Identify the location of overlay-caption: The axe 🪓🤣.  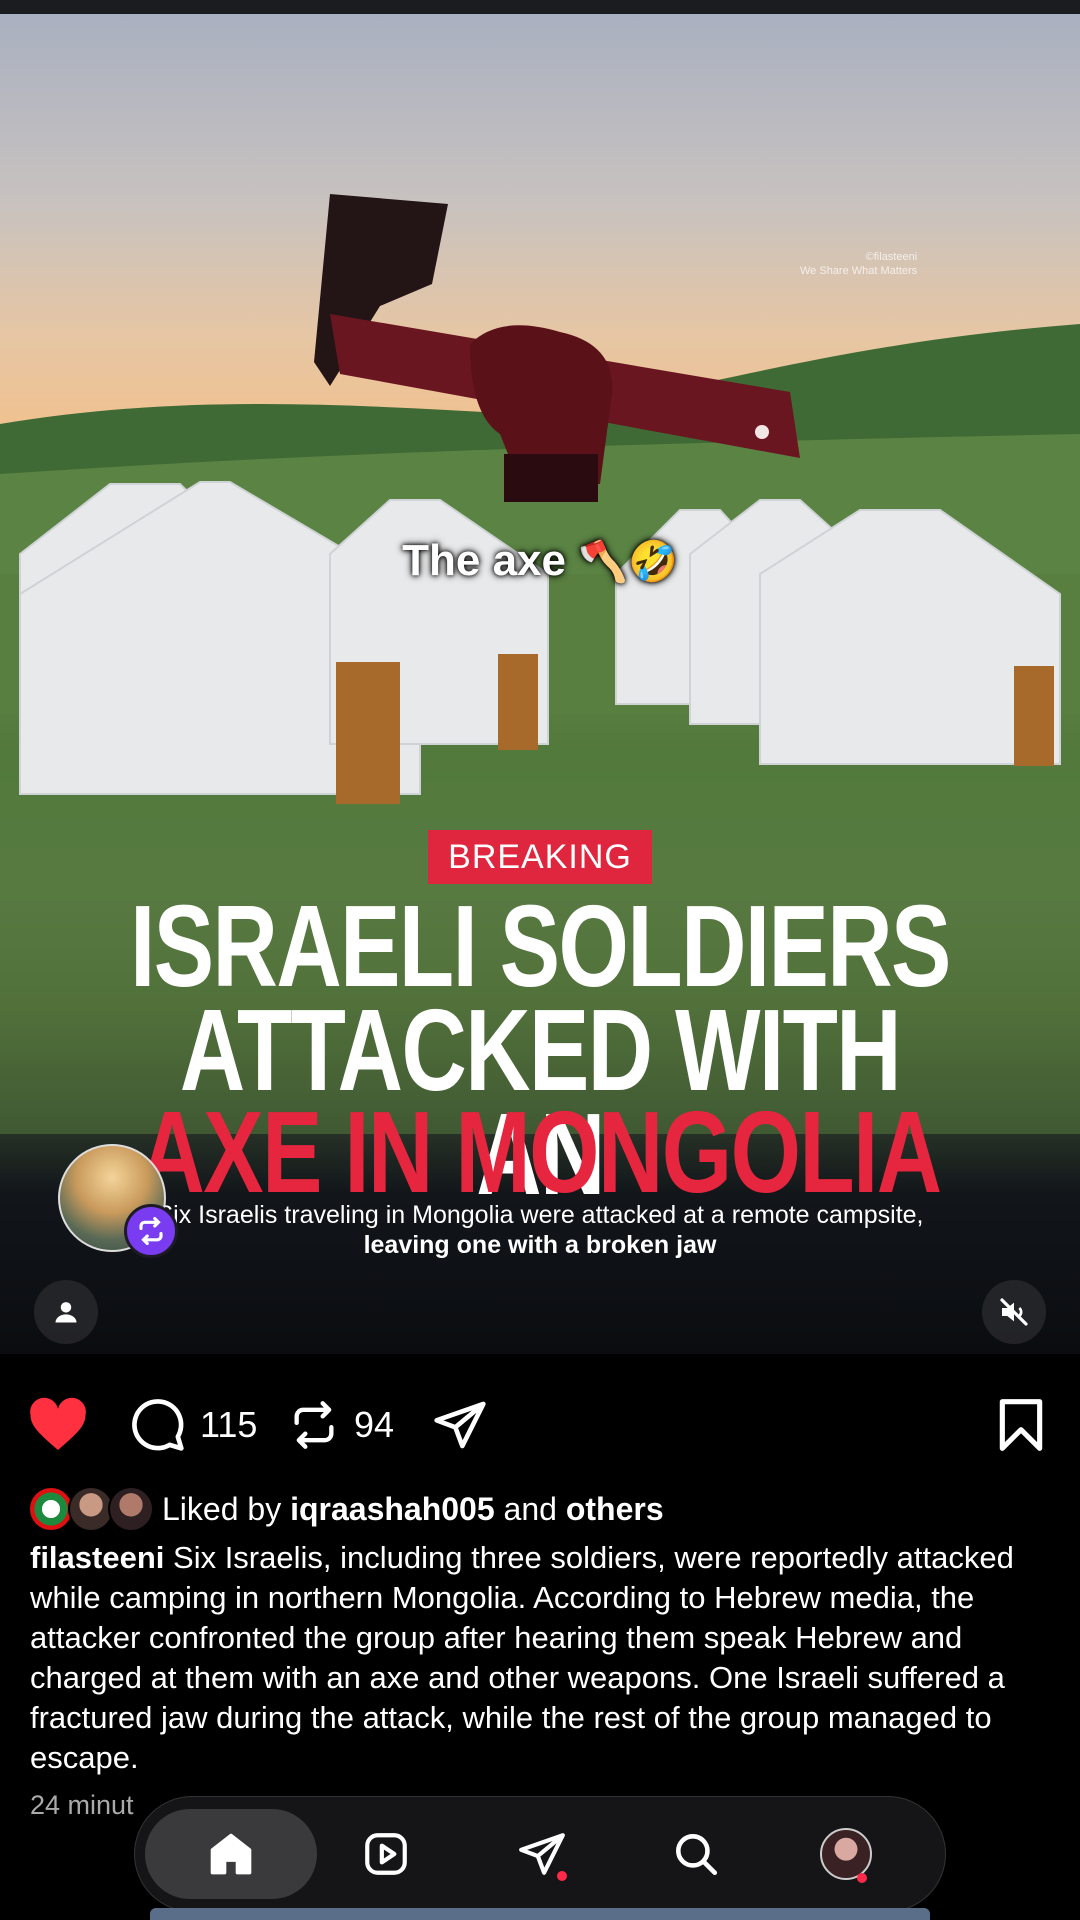
(540, 560).